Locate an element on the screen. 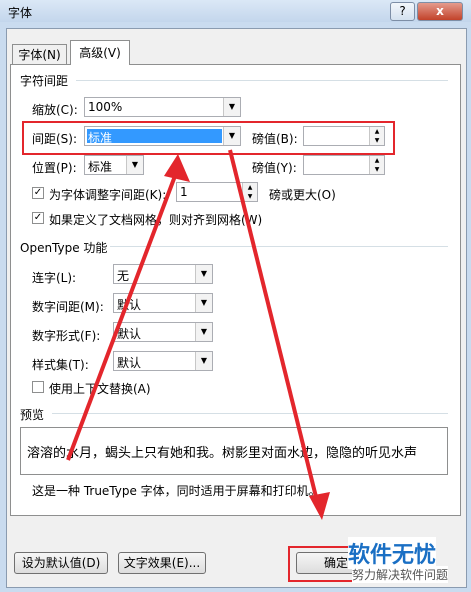  watermark-brand: 软件无忧 is located at coordinates (392, 553).